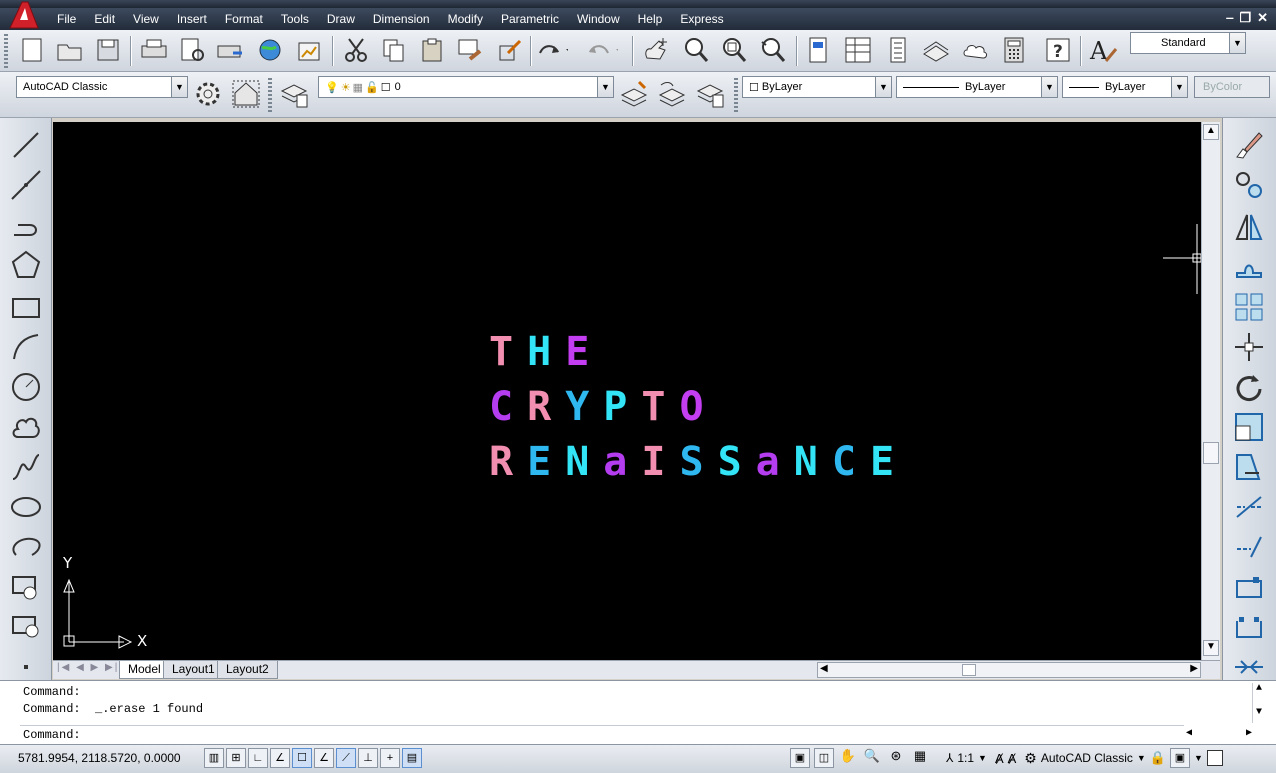 Image resolution: width=1276 pixels, height=773 pixels. Describe the element at coordinates (1158, 758) in the screenshot. I see `toolbar-lock-icon: 🔒` at that location.